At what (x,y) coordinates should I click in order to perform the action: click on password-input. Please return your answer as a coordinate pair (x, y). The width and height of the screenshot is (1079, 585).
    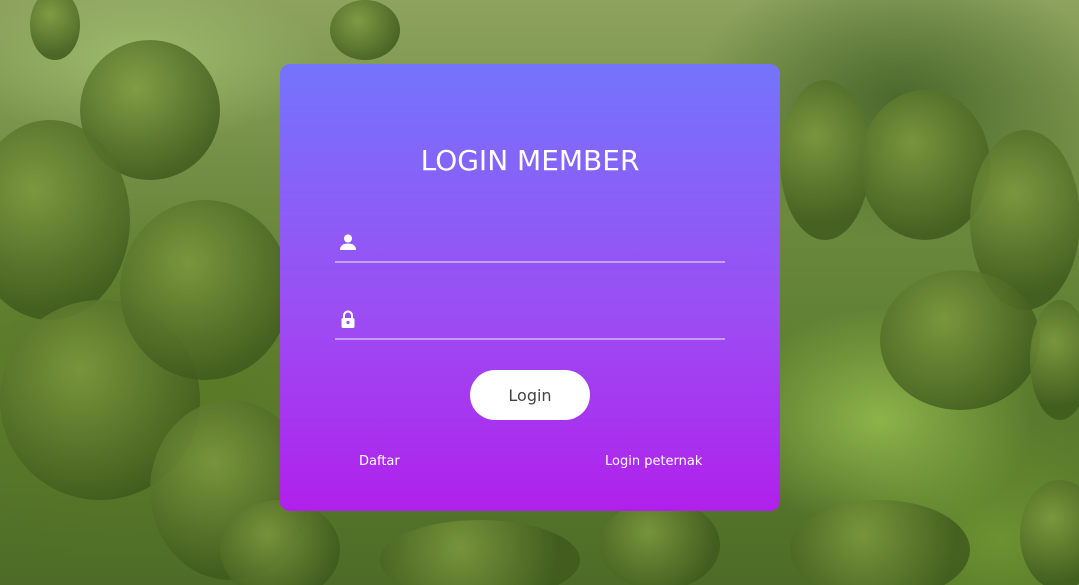
    Looking at the image, I should click on (546, 319).